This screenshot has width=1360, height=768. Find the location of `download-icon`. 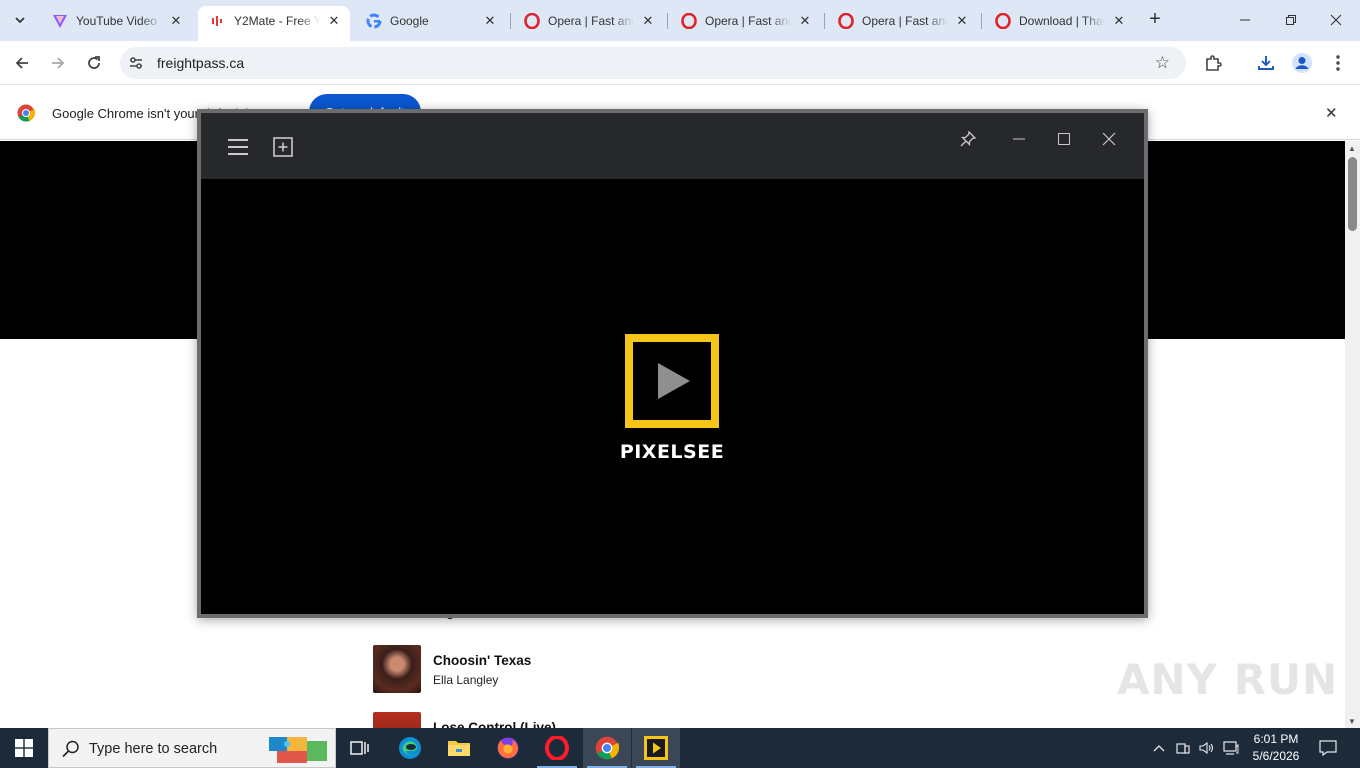

download-icon is located at coordinates (1266, 63).